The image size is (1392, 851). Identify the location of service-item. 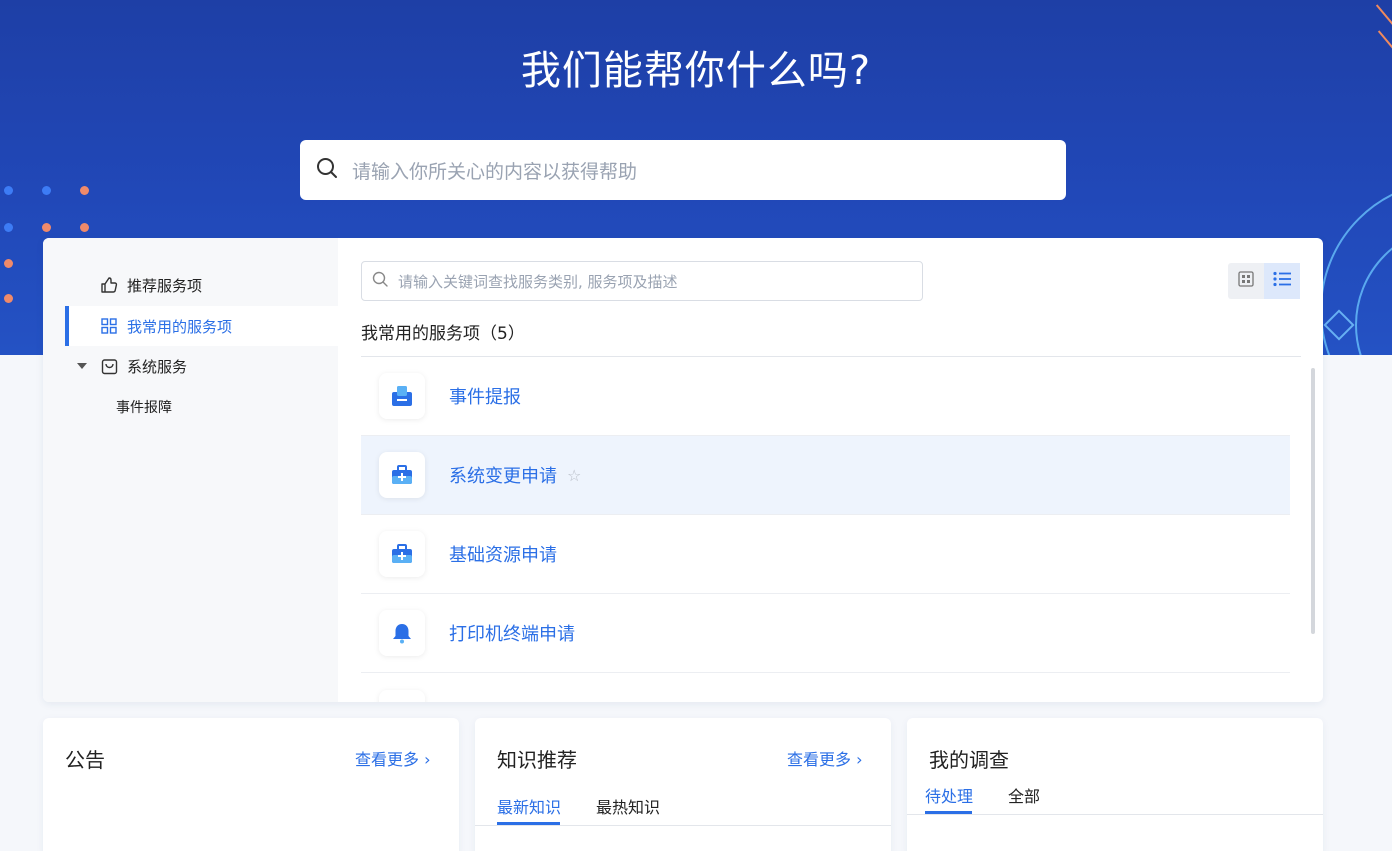
(825, 687).